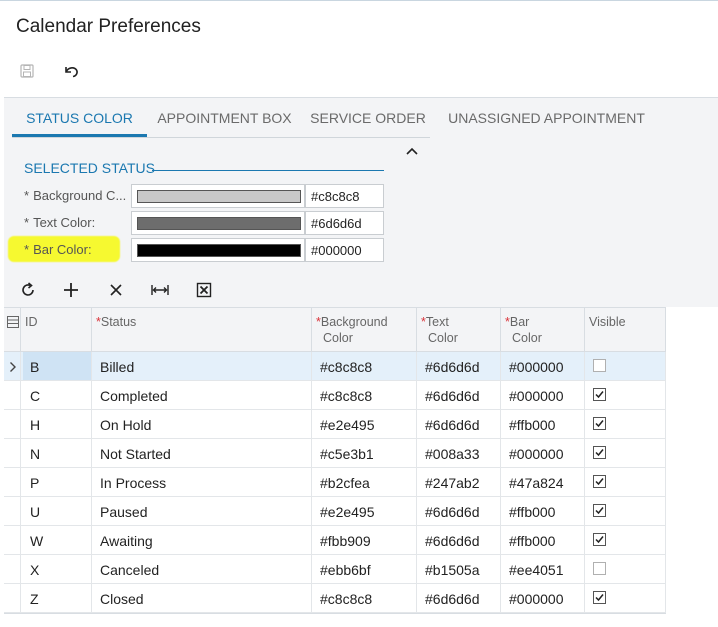 The image size is (718, 627). I want to click on save-icon, so click(27, 71).